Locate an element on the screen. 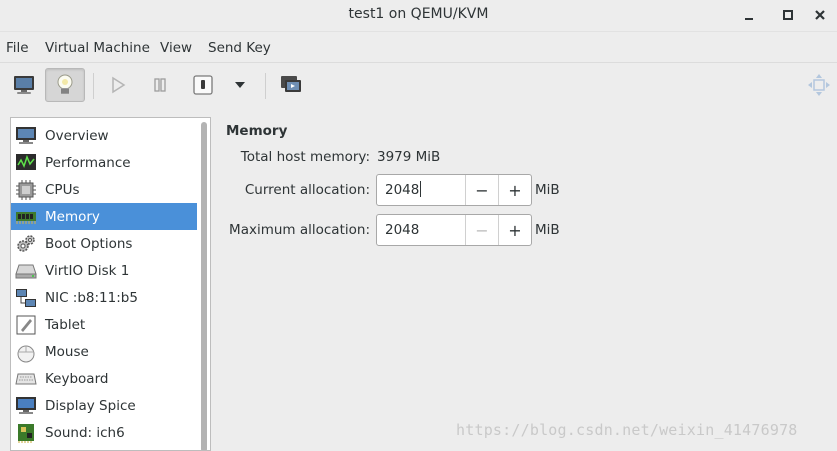 The image size is (837, 451). sidebar-item-label: Performance is located at coordinates (88, 162).